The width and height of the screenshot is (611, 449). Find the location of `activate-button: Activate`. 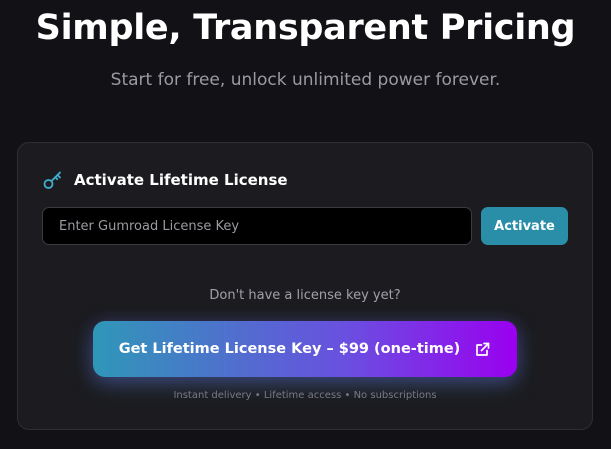

activate-button: Activate is located at coordinates (524, 226).